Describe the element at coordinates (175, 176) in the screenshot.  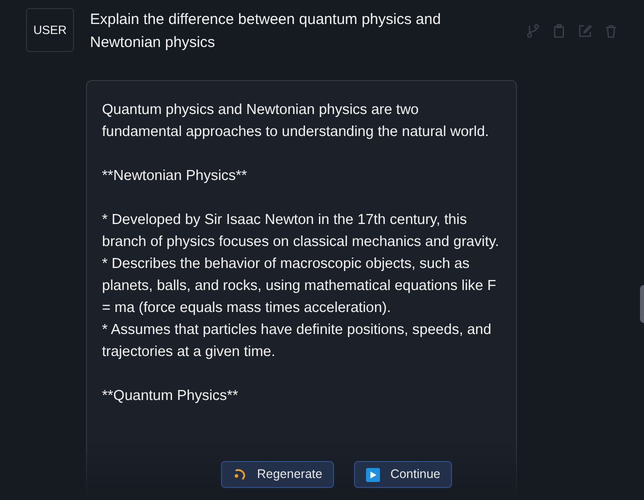
I see `response-text: **Newtonian Physics**` at that location.